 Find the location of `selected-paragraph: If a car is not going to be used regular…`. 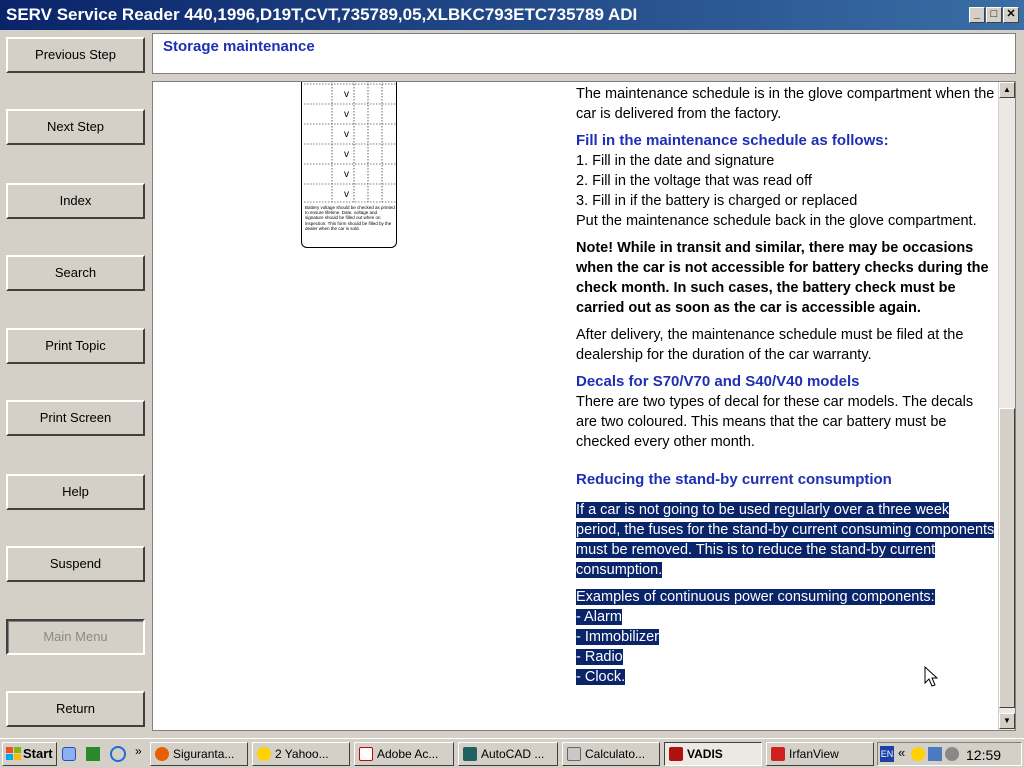

selected-paragraph: If a car is not going to be used regular… is located at coordinates (785, 540).